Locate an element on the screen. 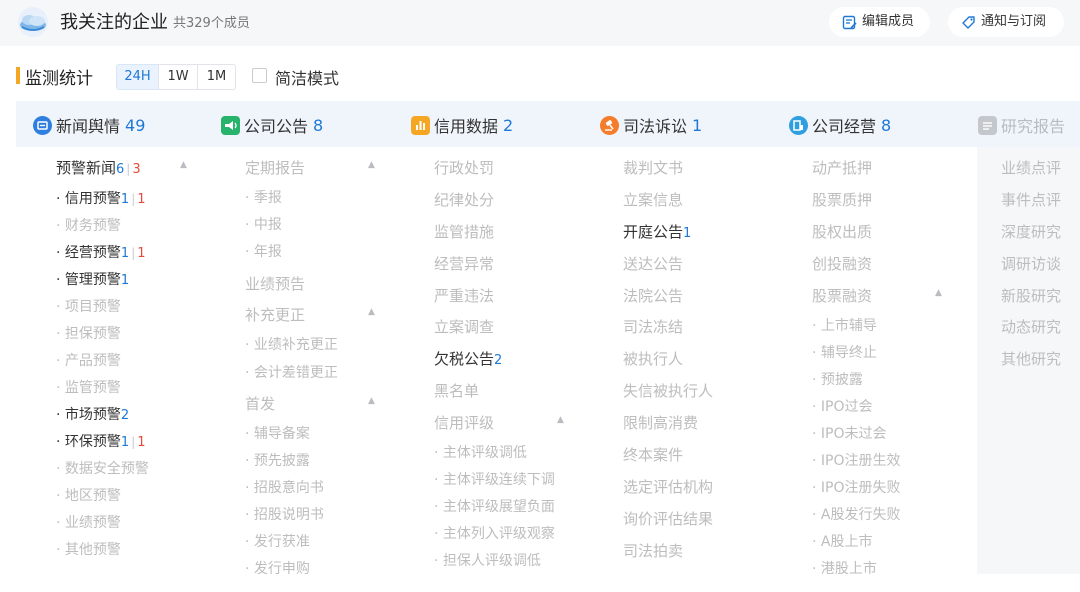 The height and width of the screenshot is (592, 1080). research-item: 事件点评 is located at coordinates (1031, 199).